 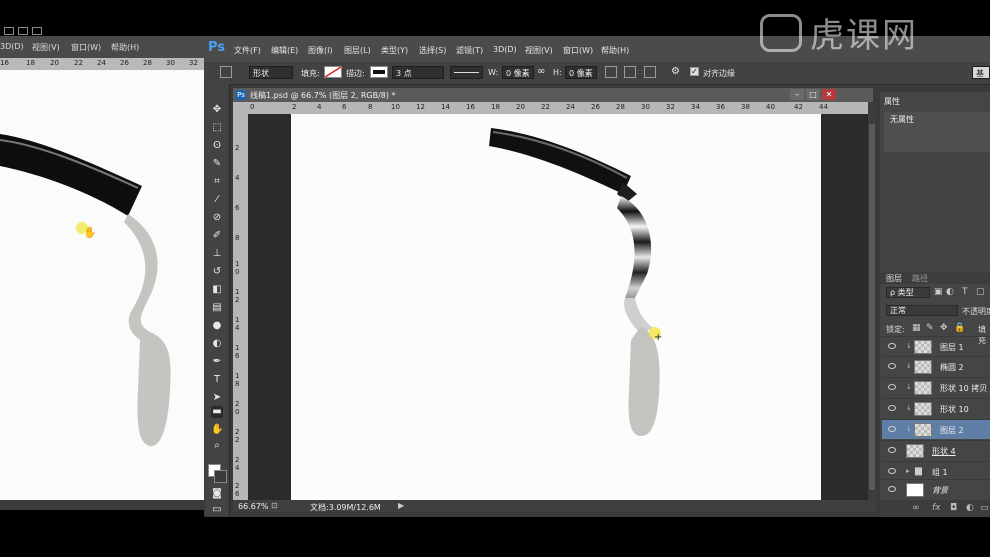 I want to click on blur-tool-icon: ●, so click(x=217, y=326).